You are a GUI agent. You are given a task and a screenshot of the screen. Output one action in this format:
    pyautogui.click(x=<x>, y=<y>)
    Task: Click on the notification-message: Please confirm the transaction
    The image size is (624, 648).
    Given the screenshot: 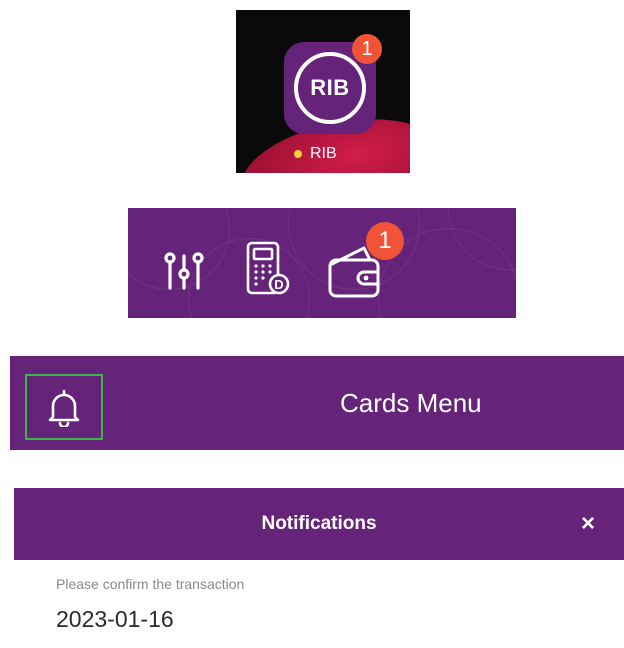 What is the action you would take?
    pyautogui.click(x=150, y=584)
    